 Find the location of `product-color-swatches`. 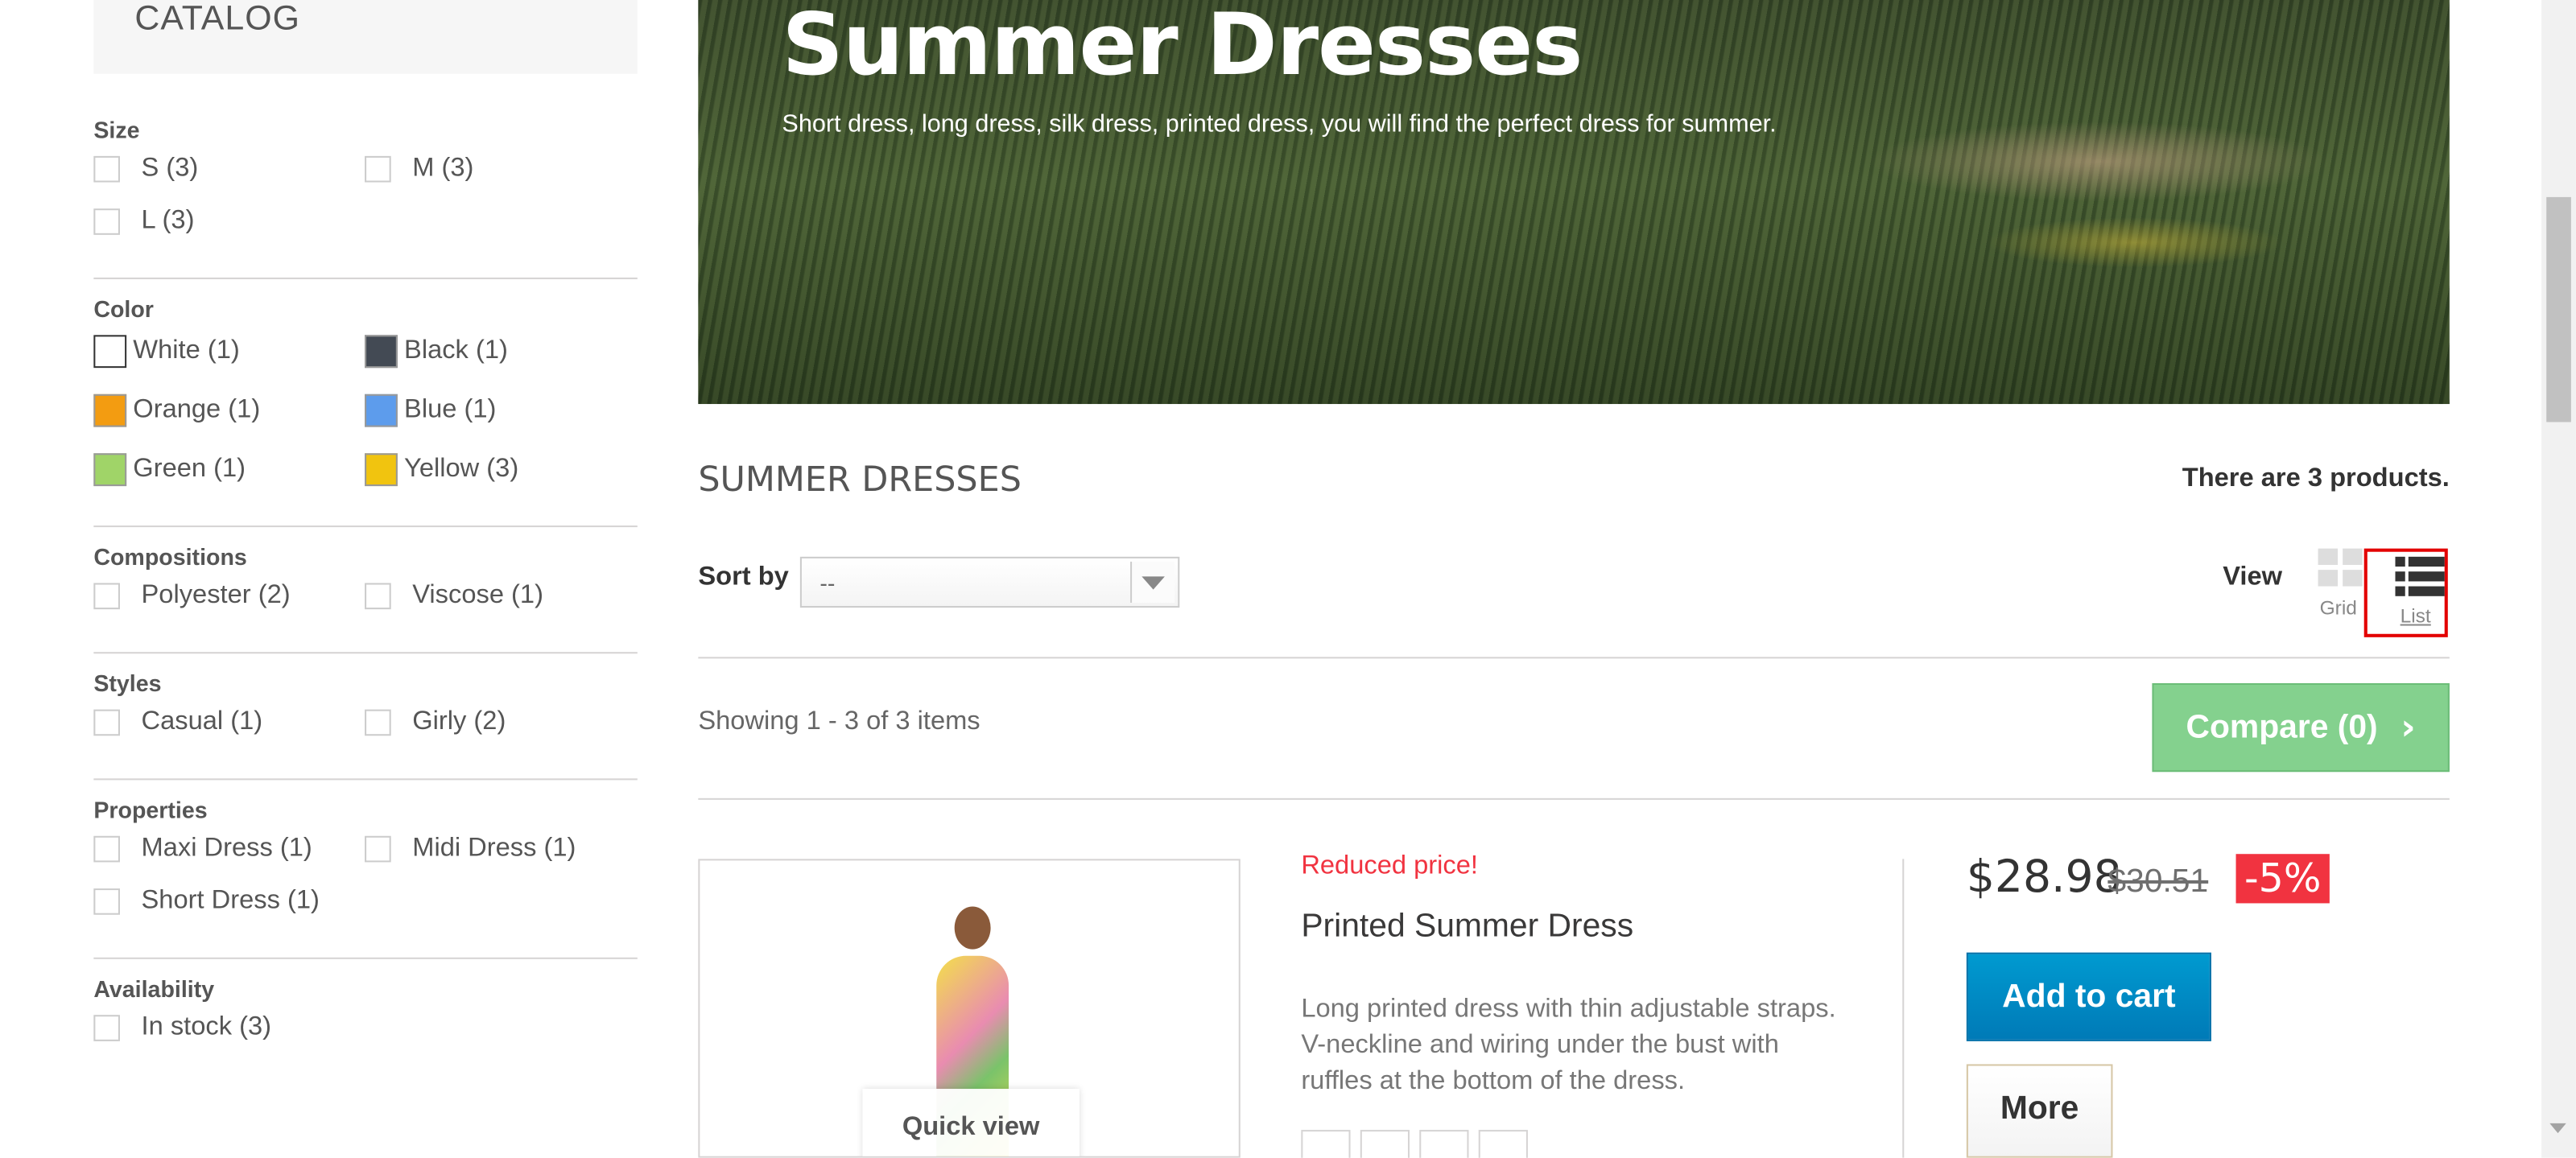

product-color-swatches is located at coordinates (1419, 1144).